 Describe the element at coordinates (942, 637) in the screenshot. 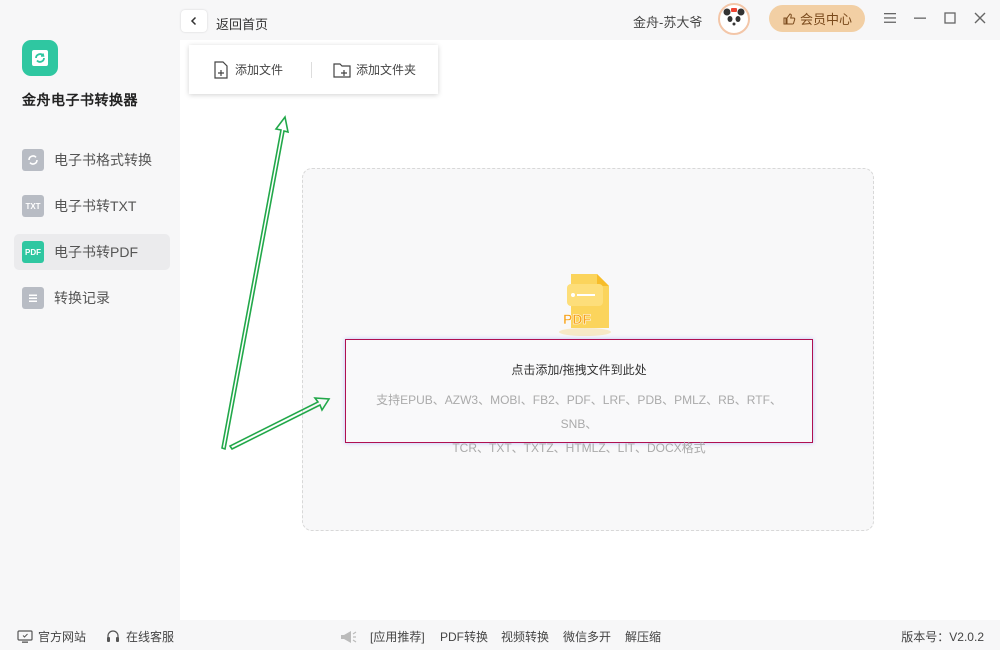

I see `version-label: 版本号：V2.0.2` at that location.